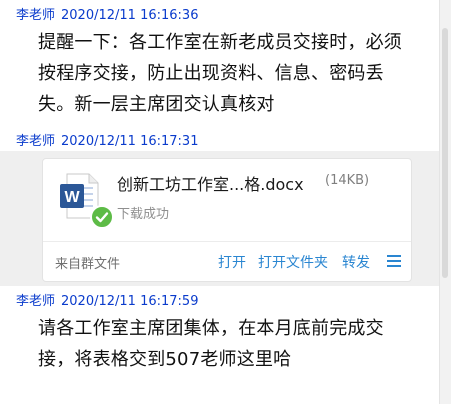 This screenshot has height=404, width=451. What do you see at coordinates (102, 217) in the screenshot?
I see `check-icon` at bounding box center [102, 217].